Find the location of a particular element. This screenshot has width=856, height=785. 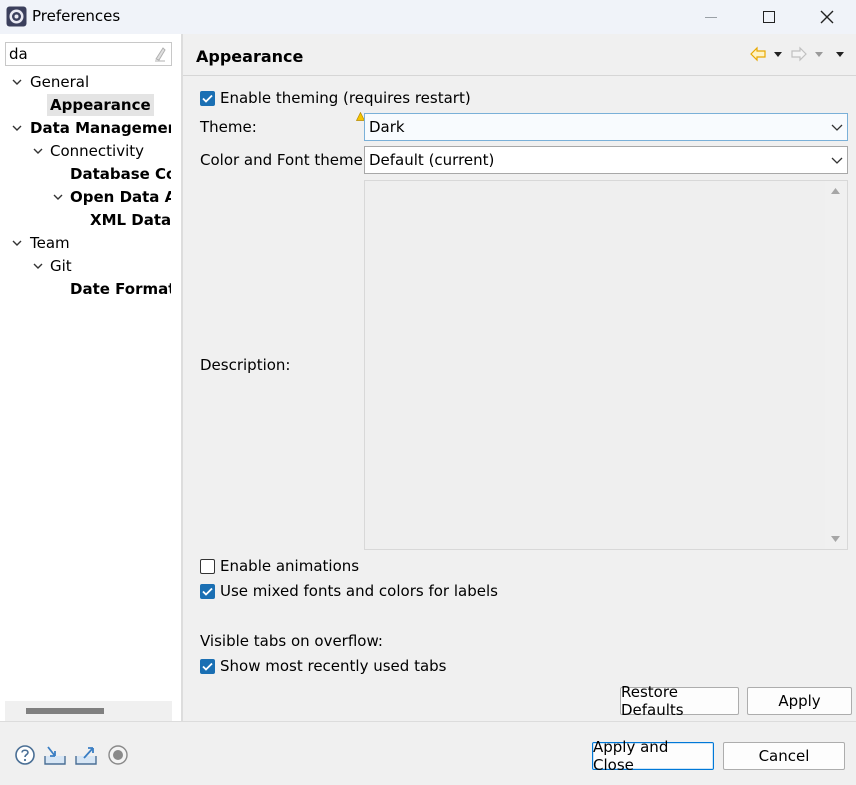

apply-button: Apply is located at coordinates (799, 701).